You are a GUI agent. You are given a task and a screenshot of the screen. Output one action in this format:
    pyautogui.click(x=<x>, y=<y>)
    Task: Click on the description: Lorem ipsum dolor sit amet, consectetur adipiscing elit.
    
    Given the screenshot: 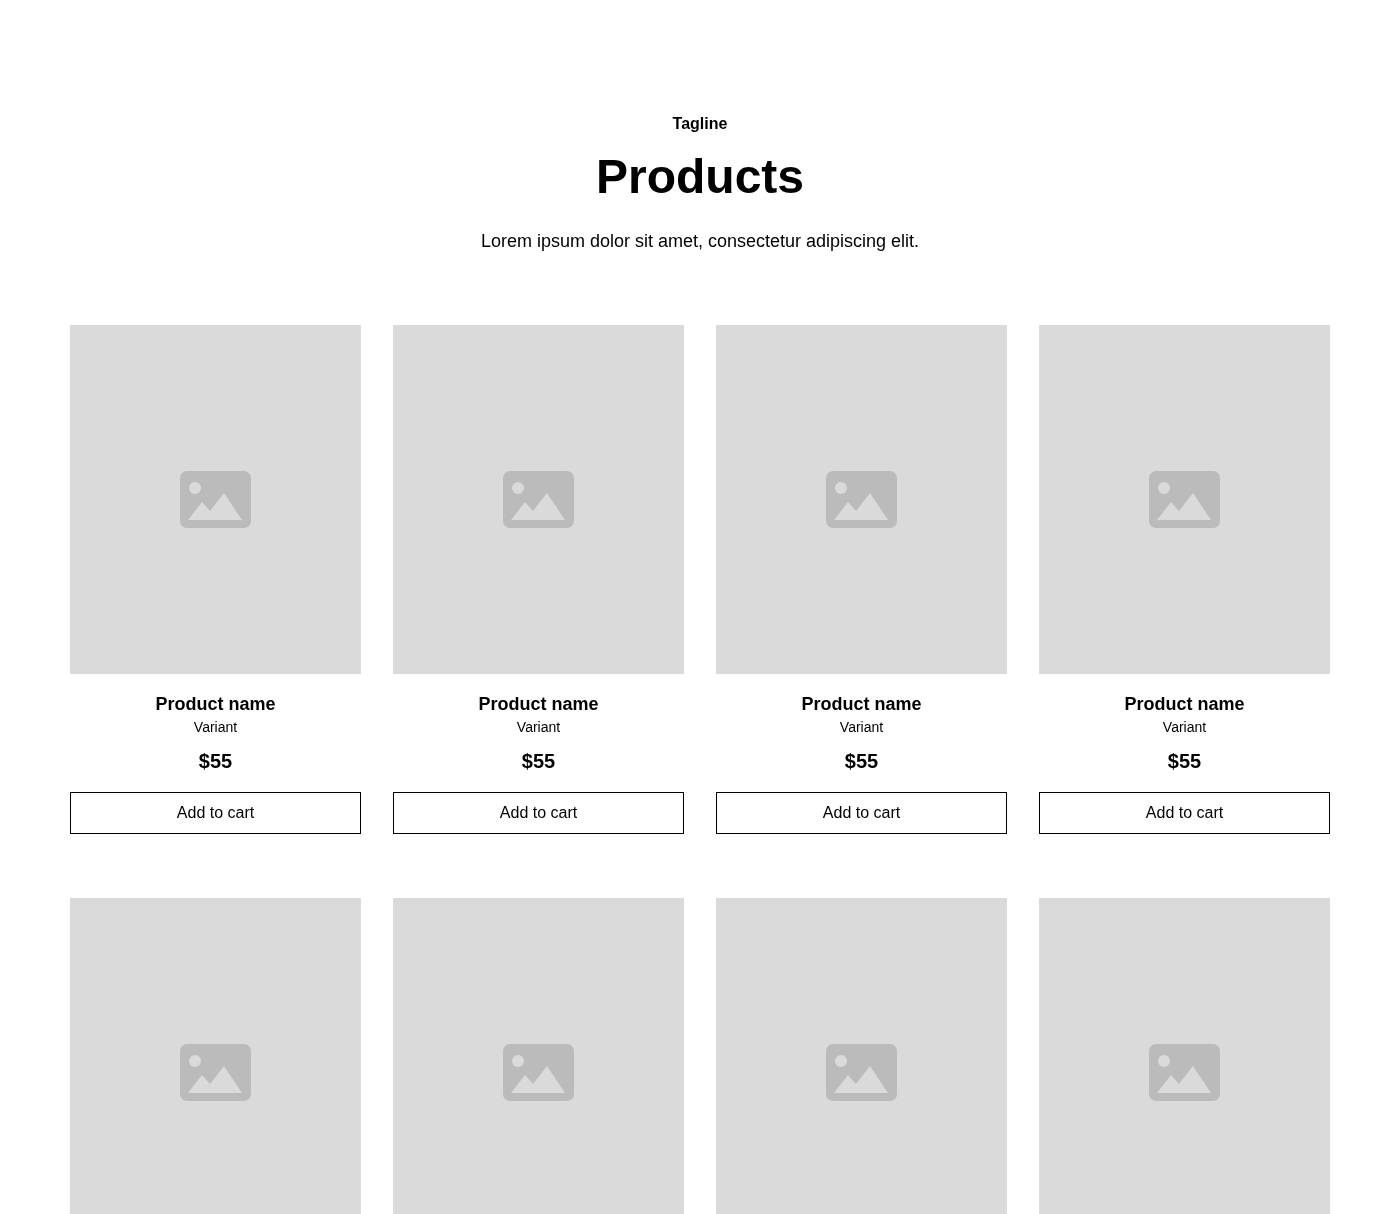 What is the action you would take?
    pyautogui.click(x=700, y=241)
    